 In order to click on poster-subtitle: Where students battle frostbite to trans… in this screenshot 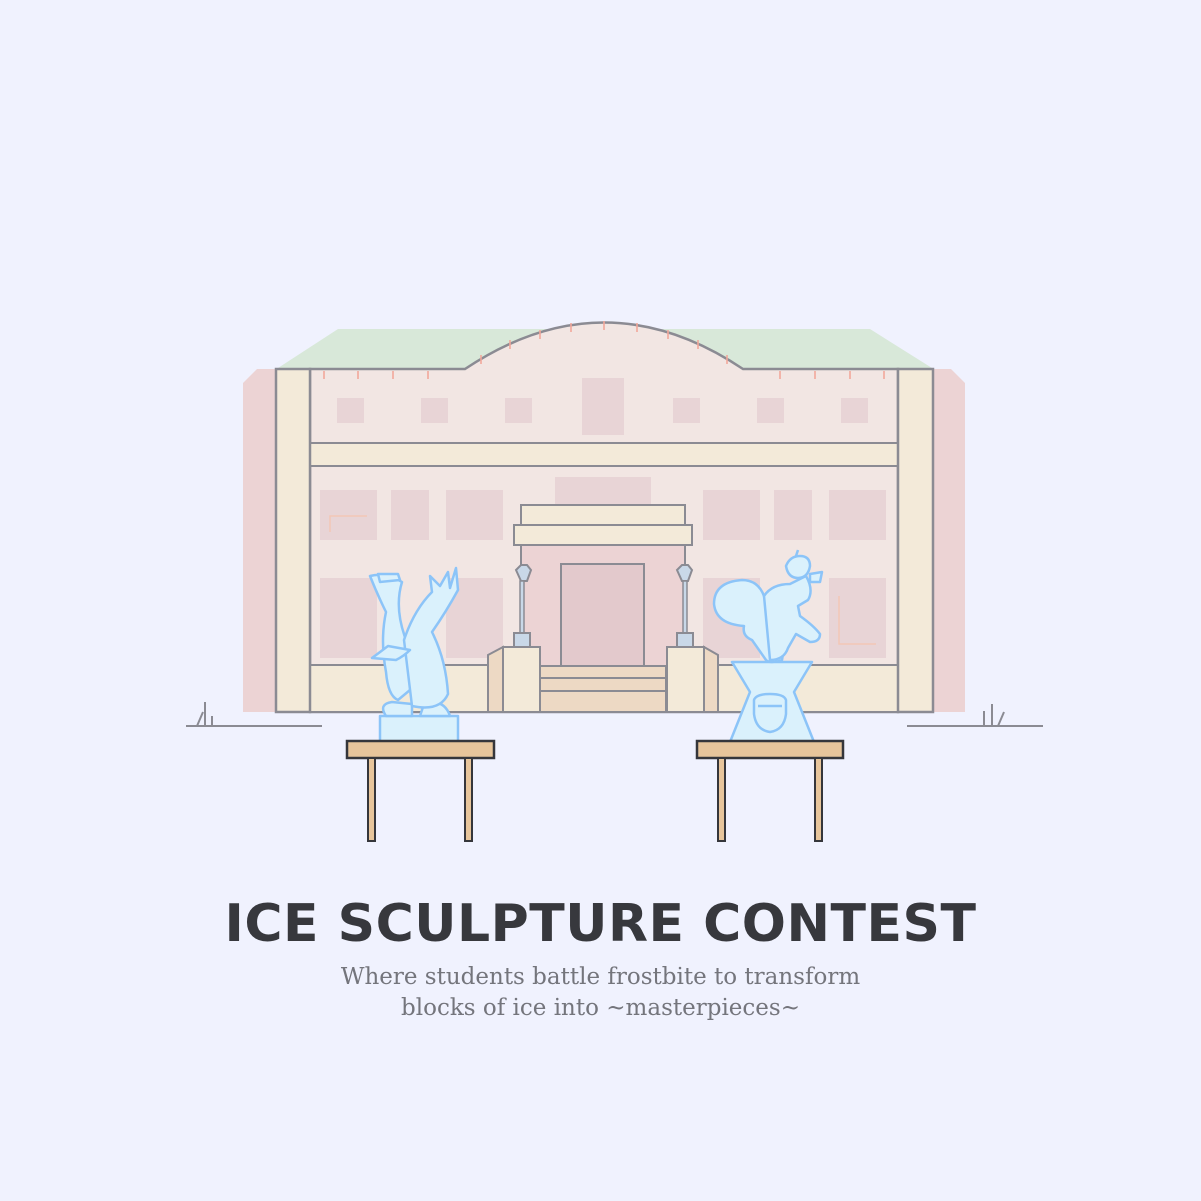, I will do `click(600, 993)`.